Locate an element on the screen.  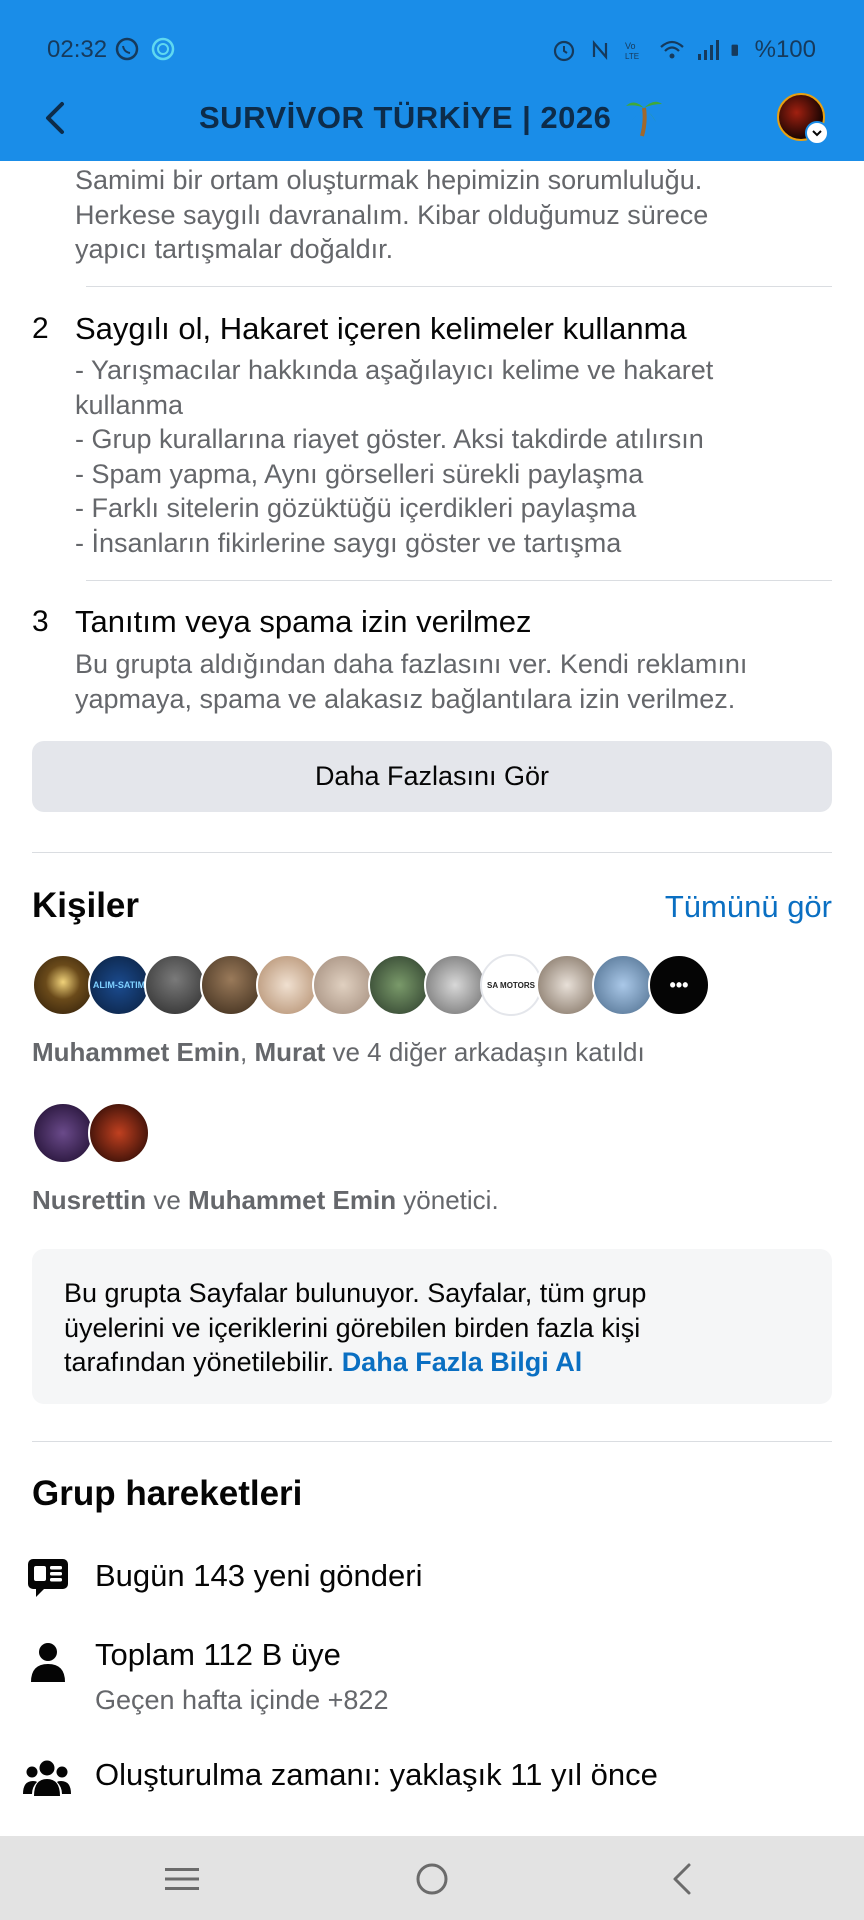
admin-avatars is located at coordinates (91, 1133).